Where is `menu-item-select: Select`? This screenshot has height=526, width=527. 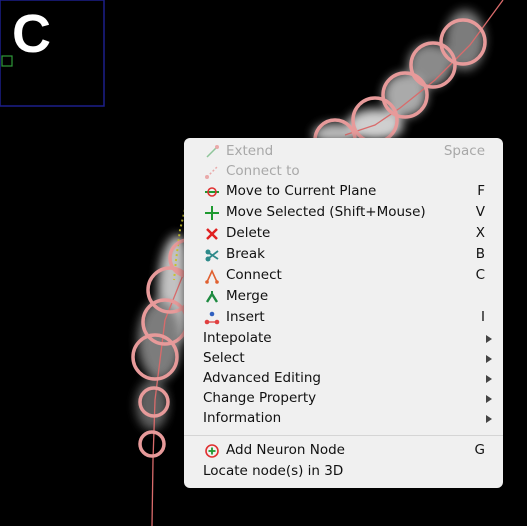 menu-item-select: Select is located at coordinates (343, 359).